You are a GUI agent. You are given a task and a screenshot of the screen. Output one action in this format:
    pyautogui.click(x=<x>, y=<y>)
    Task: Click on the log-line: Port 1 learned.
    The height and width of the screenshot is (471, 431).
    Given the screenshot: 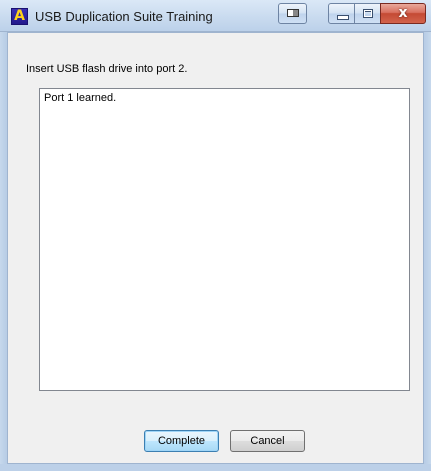 What is the action you would take?
    pyautogui.click(x=80, y=98)
    